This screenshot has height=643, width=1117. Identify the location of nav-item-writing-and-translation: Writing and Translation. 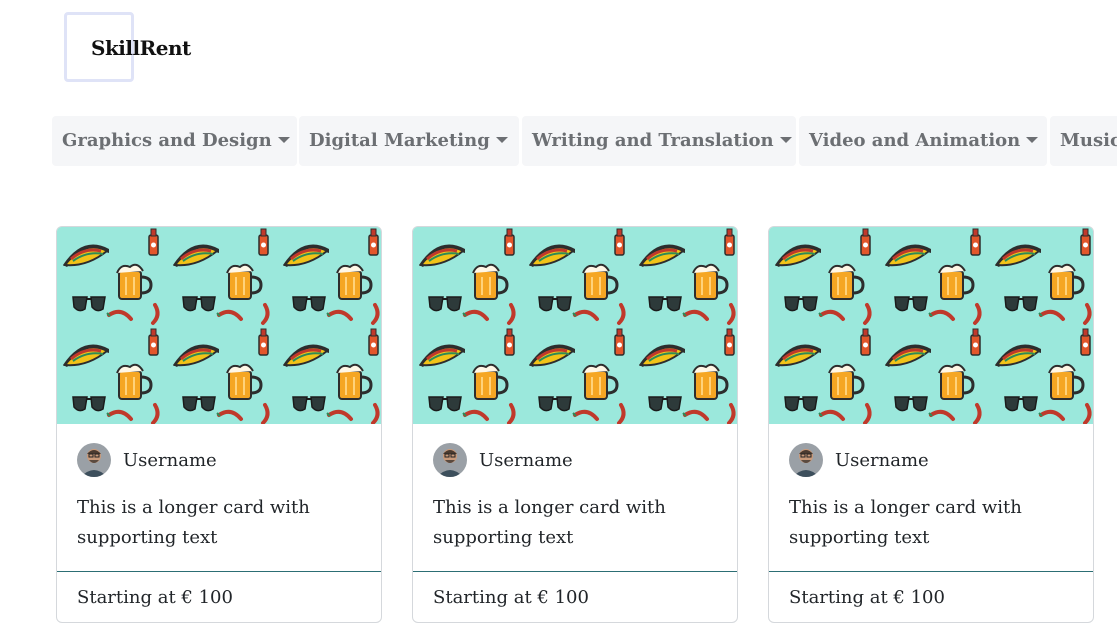
(659, 141).